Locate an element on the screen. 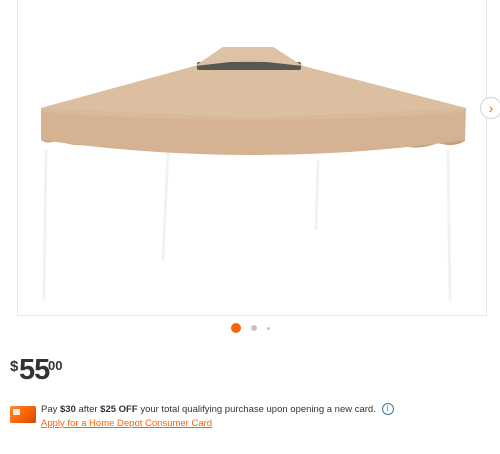 This screenshot has width=500, height=454. next-image-button: › is located at coordinates (490, 108).